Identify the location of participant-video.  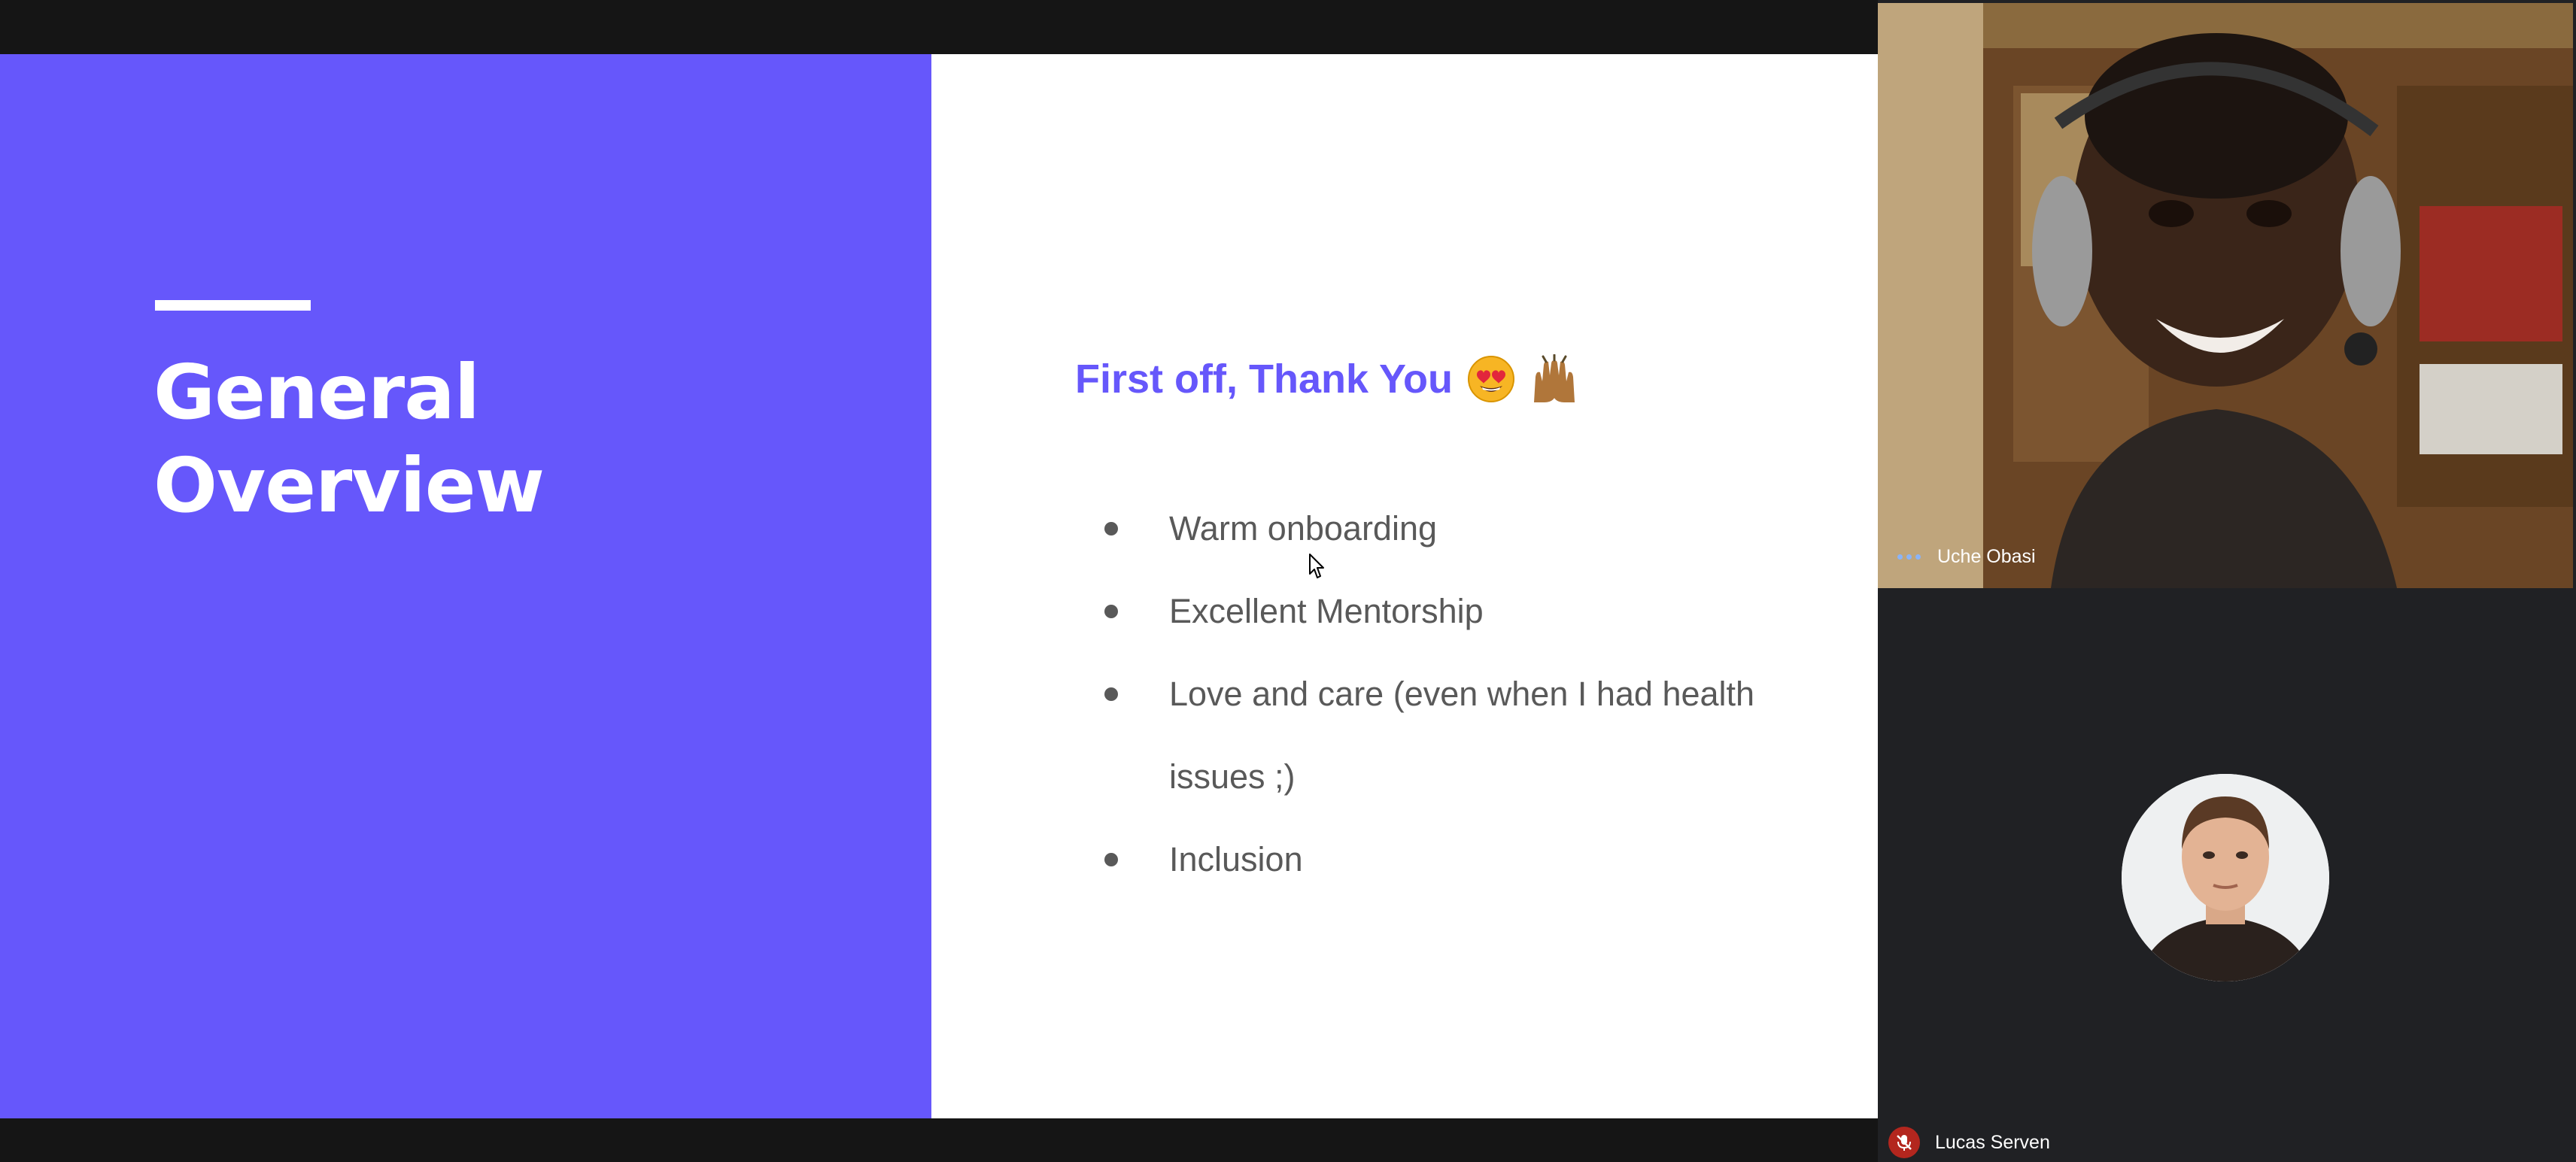
(2226, 295).